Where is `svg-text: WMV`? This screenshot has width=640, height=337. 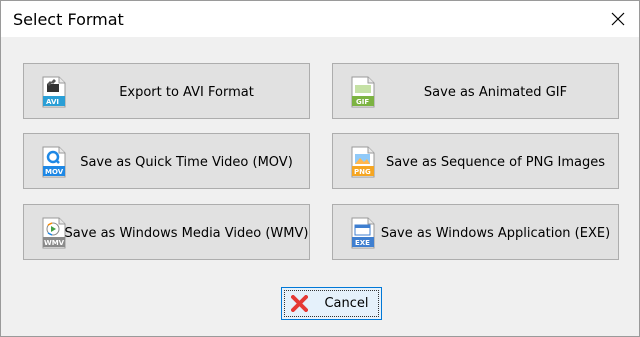 svg-text: WMV is located at coordinates (54, 243).